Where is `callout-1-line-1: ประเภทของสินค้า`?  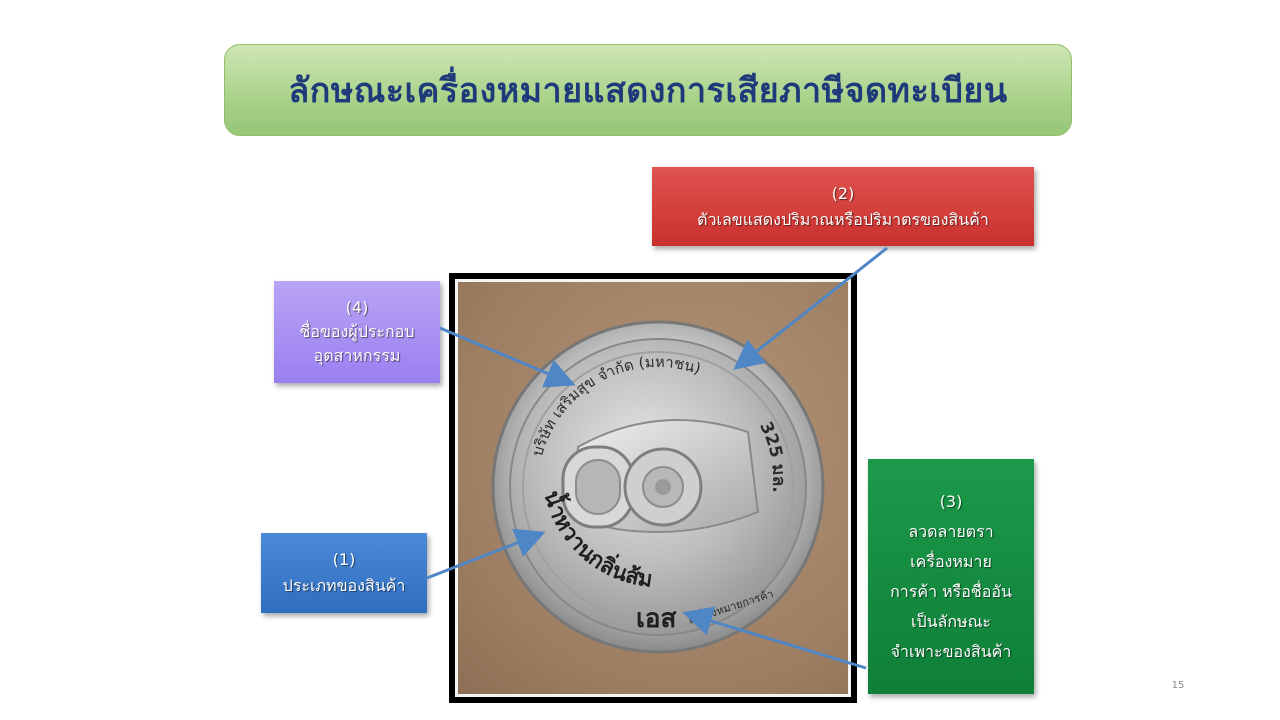
callout-1-line-1: ประเภทของสินค้า is located at coordinates (344, 585).